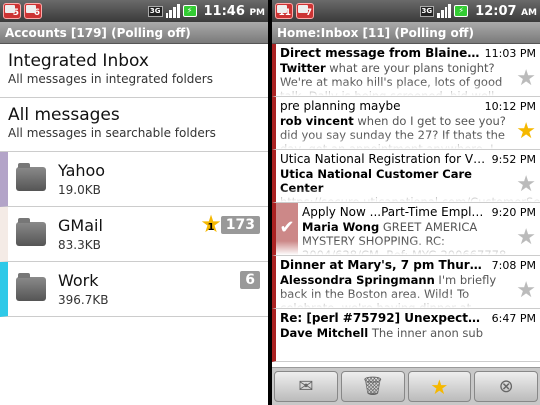 The width and height of the screenshot is (540, 405). What do you see at coordinates (12, 11) in the screenshot?
I see `mail-notification-icon: 5` at bounding box center [12, 11].